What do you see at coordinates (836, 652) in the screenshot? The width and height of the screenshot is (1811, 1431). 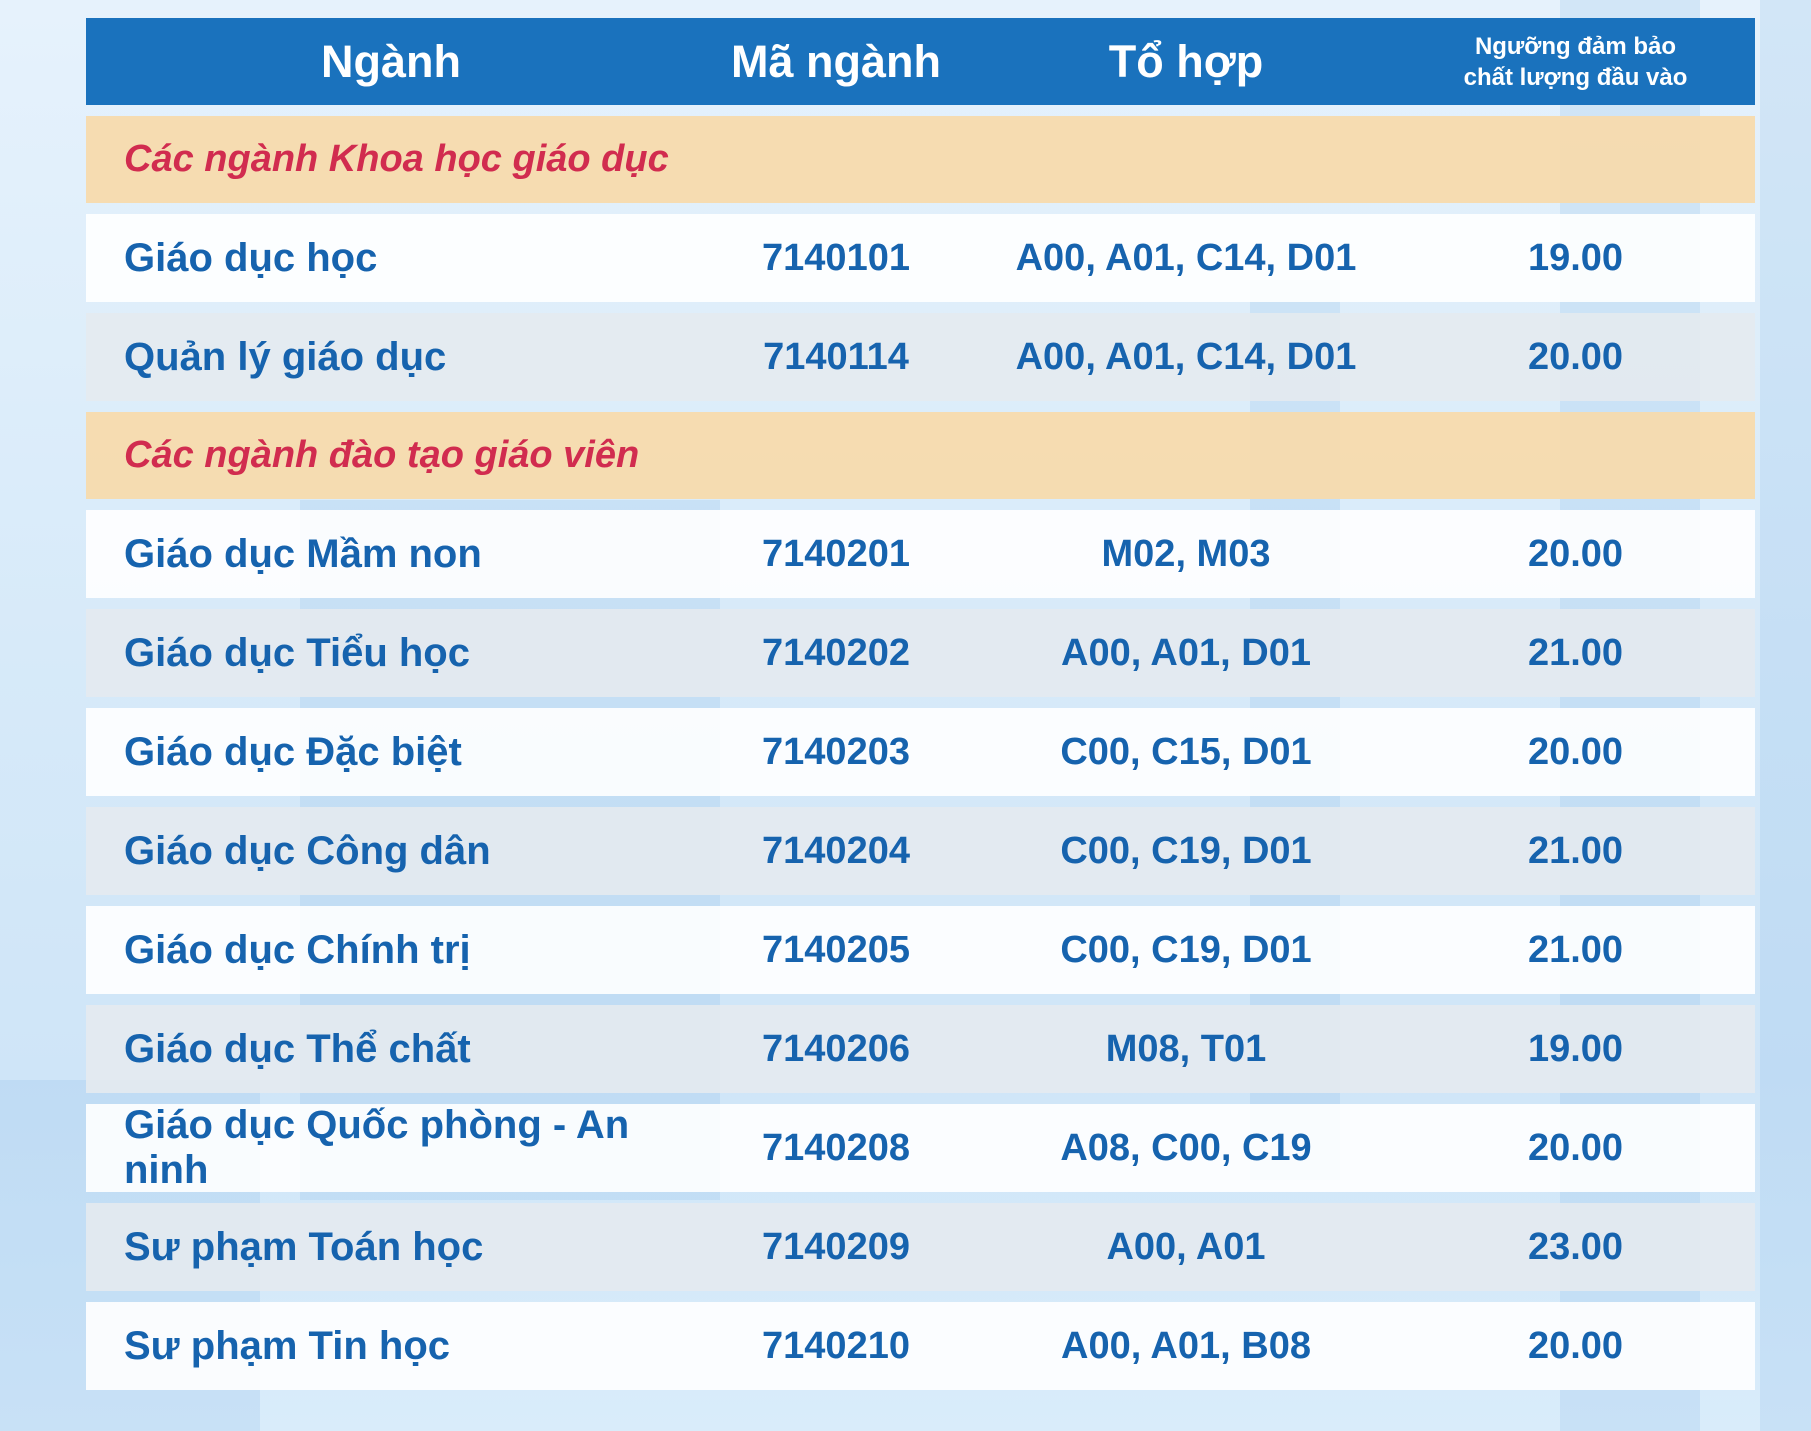 I see `major-code: 7140202` at bounding box center [836, 652].